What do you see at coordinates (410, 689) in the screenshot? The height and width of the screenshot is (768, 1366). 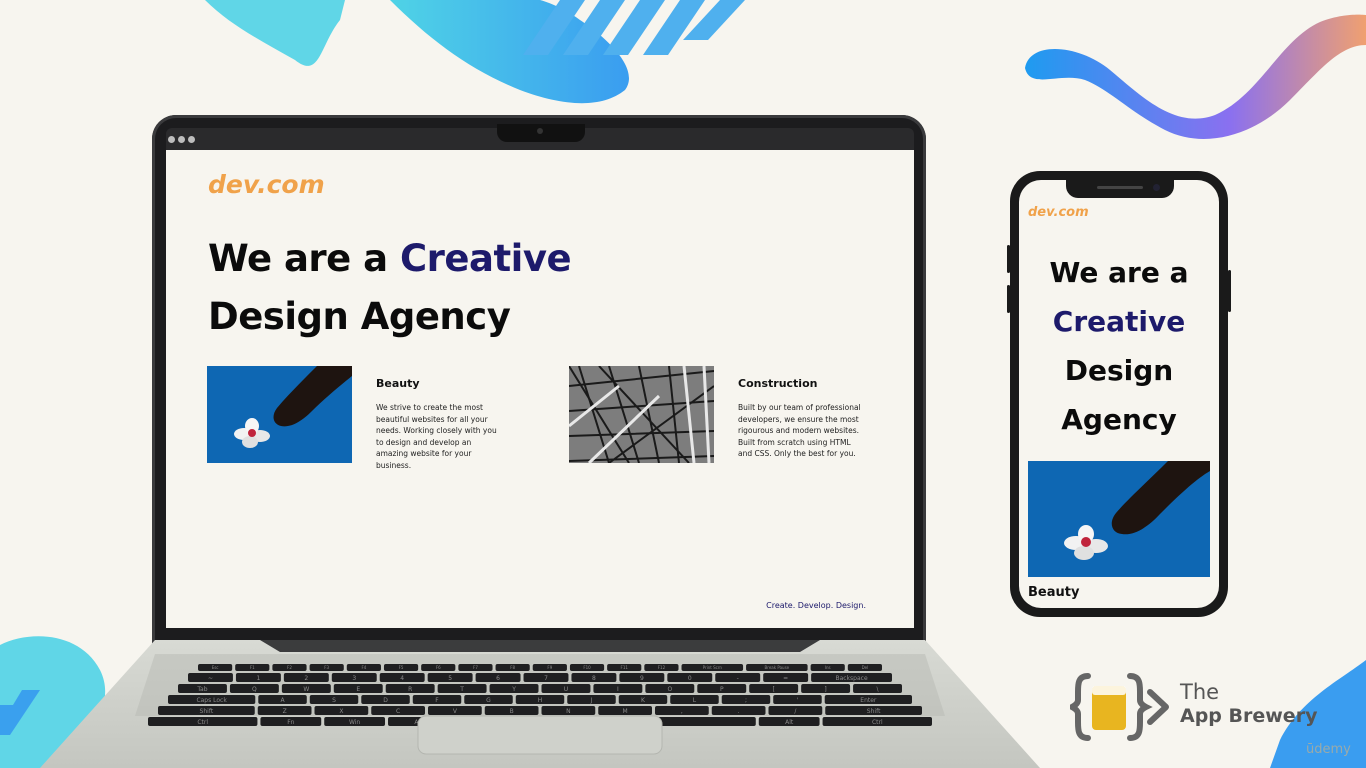 I see `keyboard-key-label: R` at bounding box center [410, 689].